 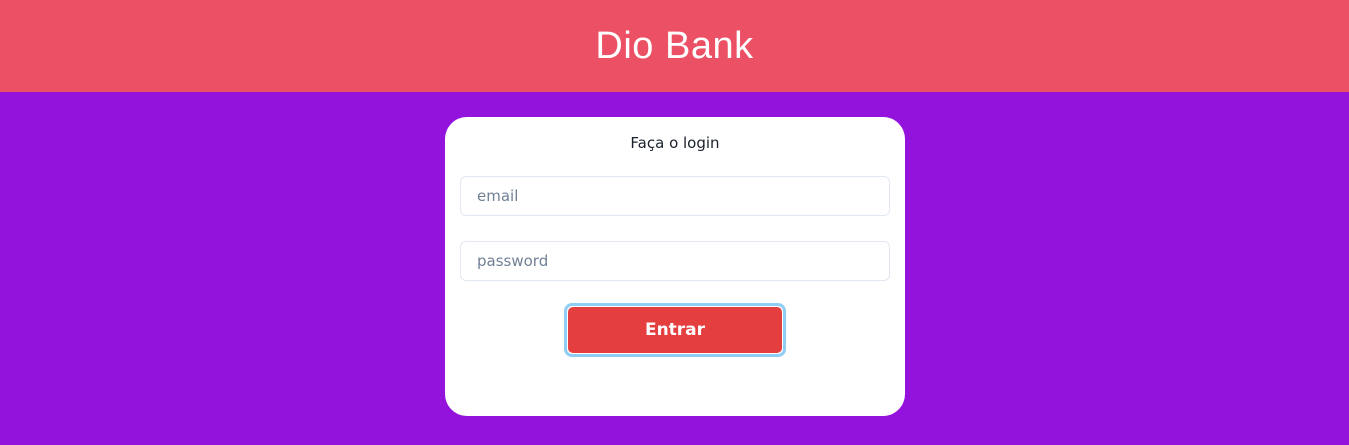 I want to click on app-title: Dio Bank, so click(x=674, y=45).